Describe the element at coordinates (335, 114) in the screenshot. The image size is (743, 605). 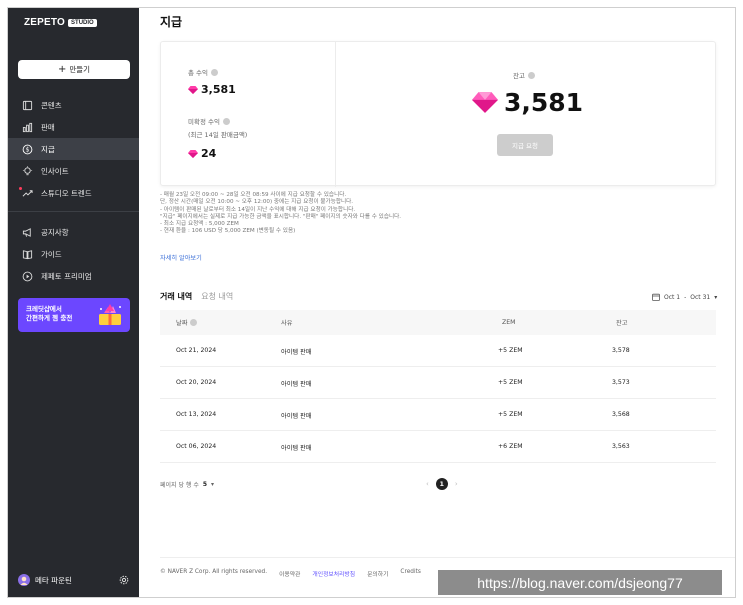
I see `card-divider` at that location.